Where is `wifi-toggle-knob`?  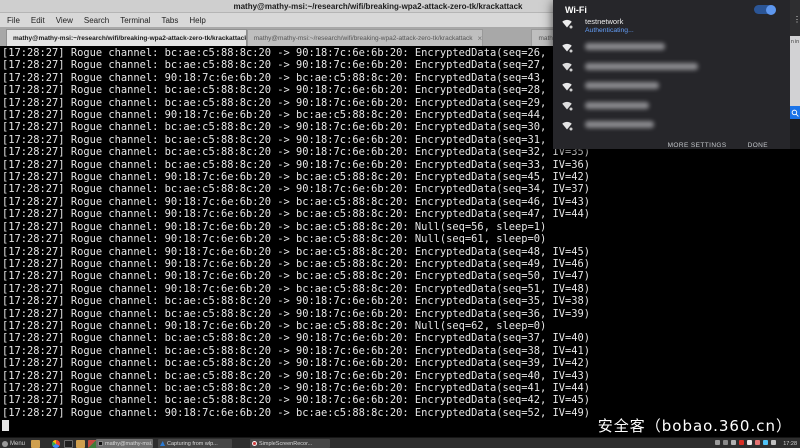 wifi-toggle-knob is located at coordinates (771, 9).